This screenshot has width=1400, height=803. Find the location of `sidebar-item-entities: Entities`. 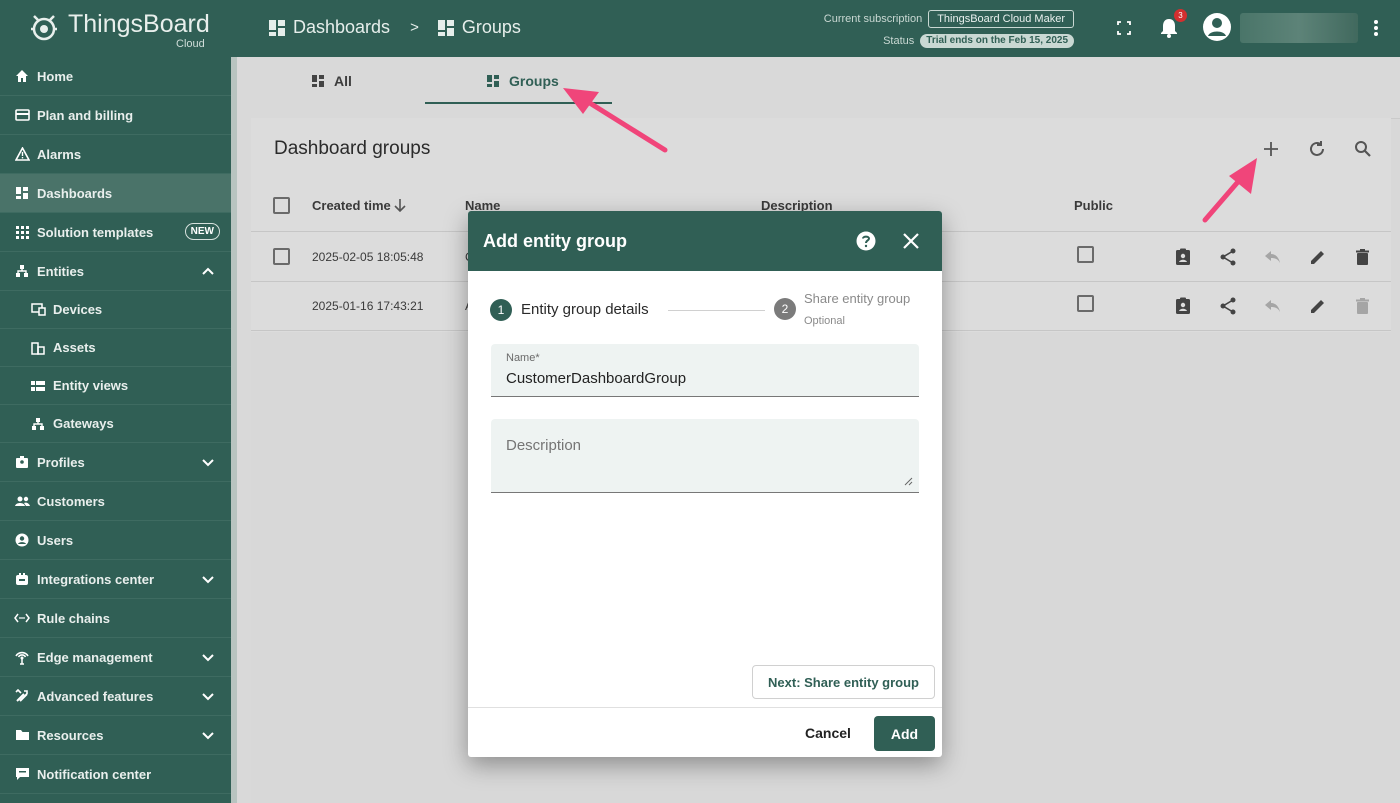

sidebar-item-entities: Entities is located at coordinates (115, 271).